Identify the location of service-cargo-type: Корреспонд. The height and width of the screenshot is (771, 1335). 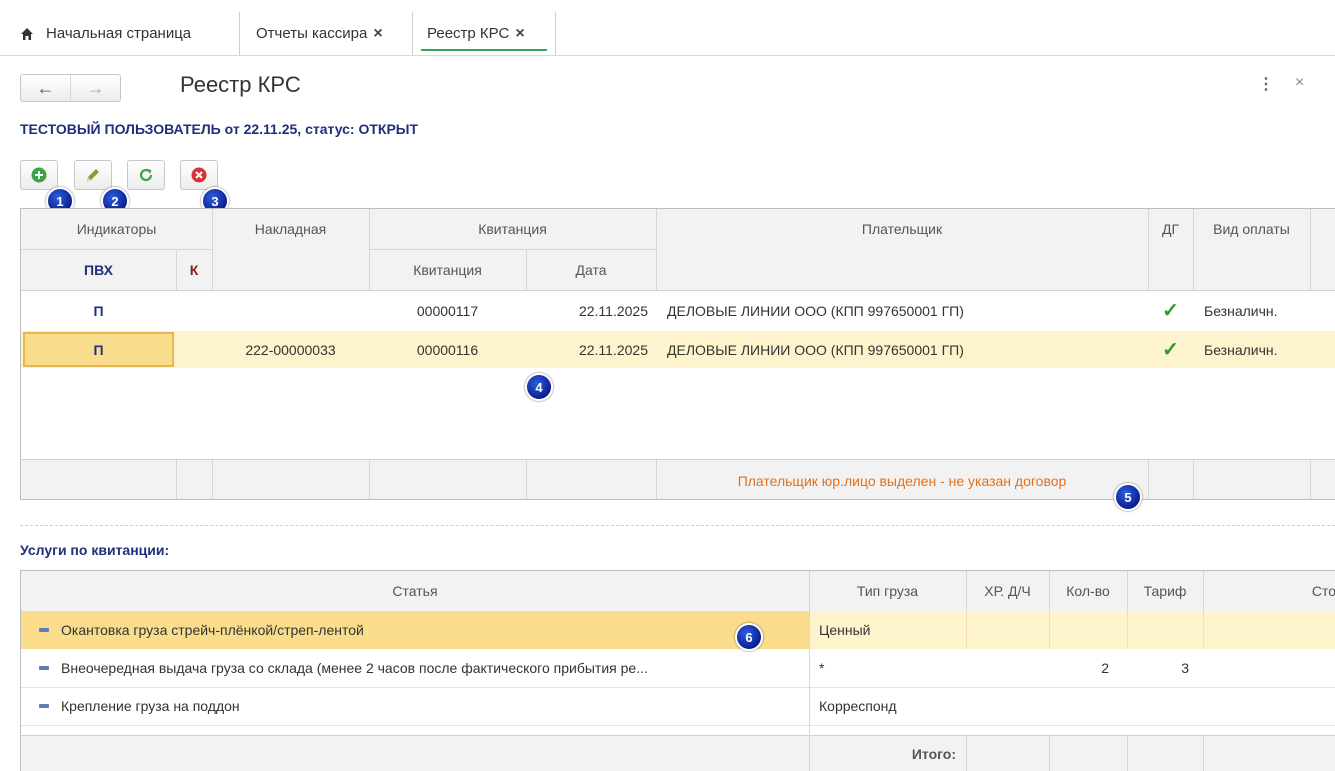
(858, 706).